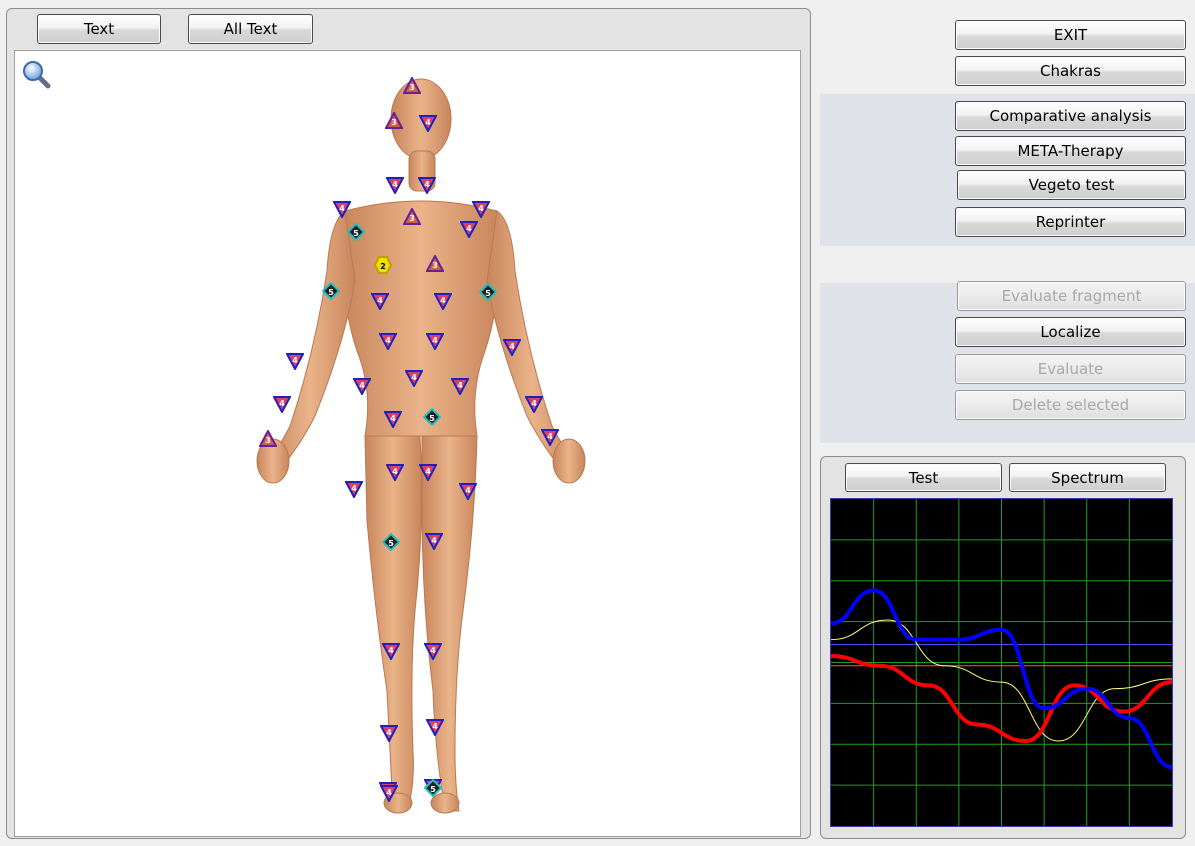  Describe the element at coordinates (1070, 222) in the screenshot. I see `reprinter-button: Reprinter` at that location.